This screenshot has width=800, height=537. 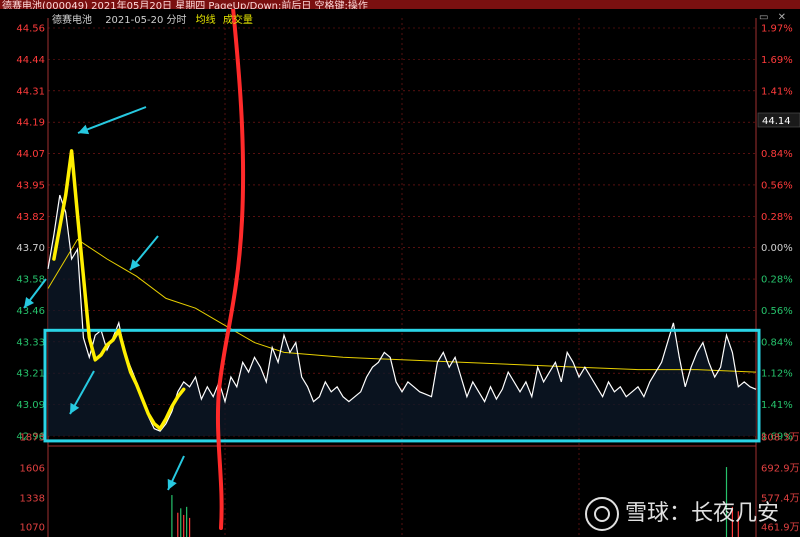 What do you see at coordinates (777, 374) in the screenshot?
I see `right-tick-label: 1.12%` at bounding box center [777, 374].